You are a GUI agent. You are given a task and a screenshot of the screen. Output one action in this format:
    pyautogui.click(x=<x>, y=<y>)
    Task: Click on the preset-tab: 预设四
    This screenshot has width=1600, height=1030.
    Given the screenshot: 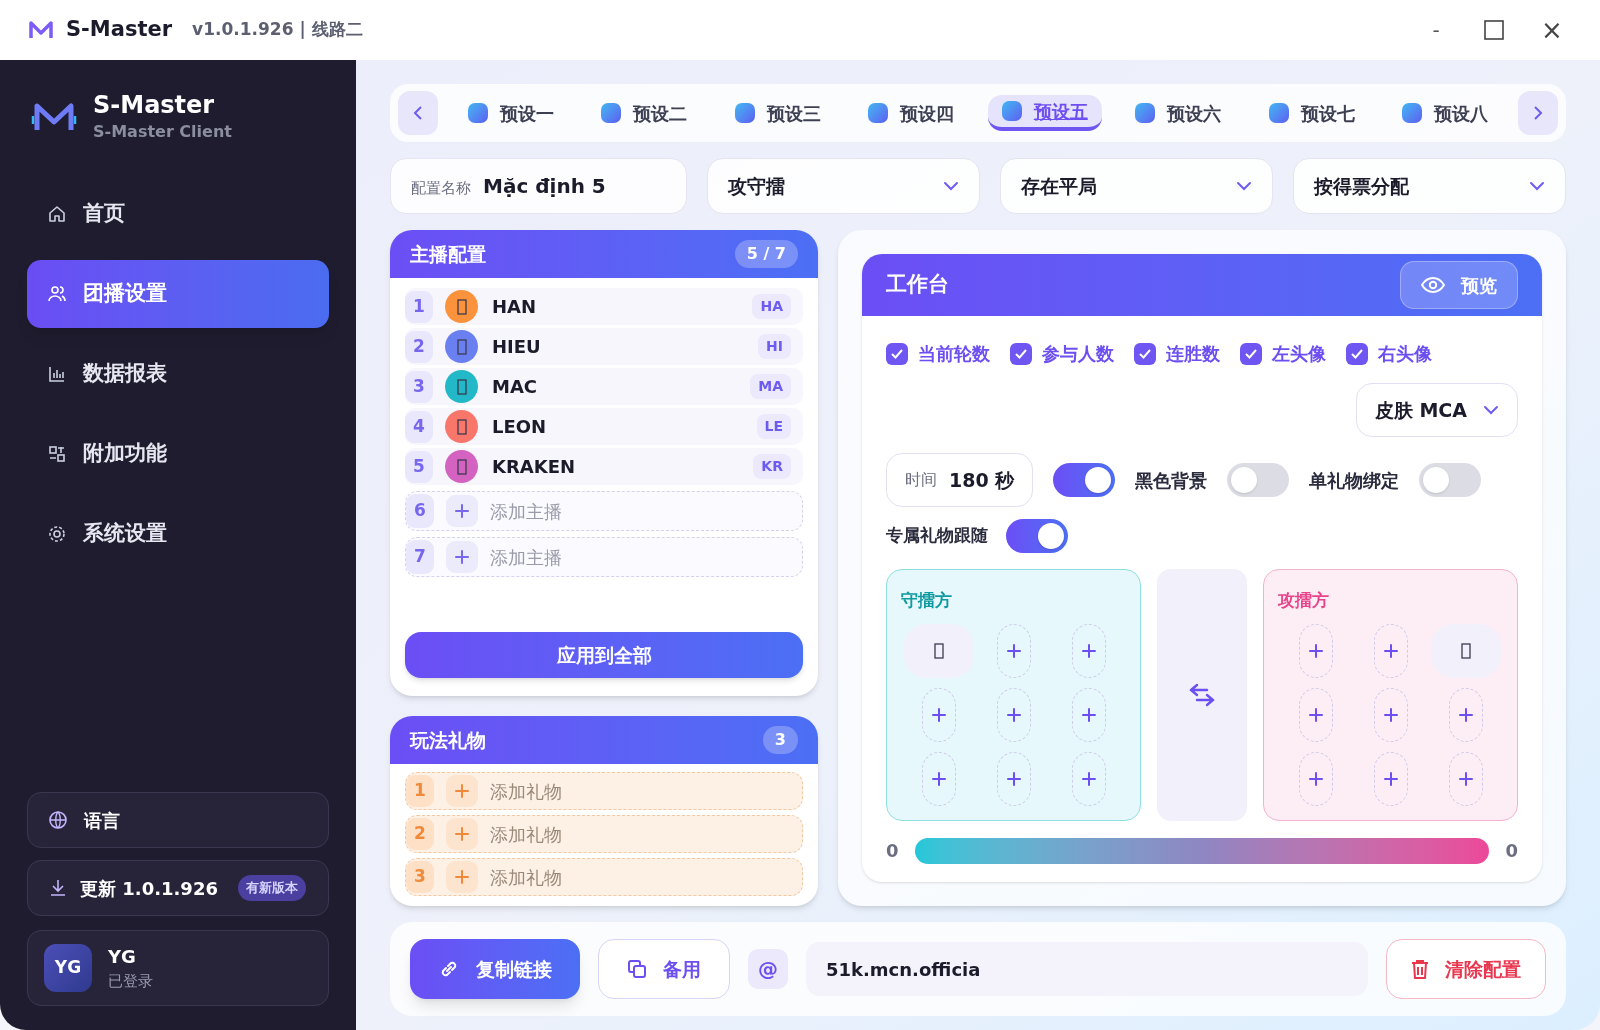 What is the action you would take?
    pyautogui.click(x=911, y=113)
    